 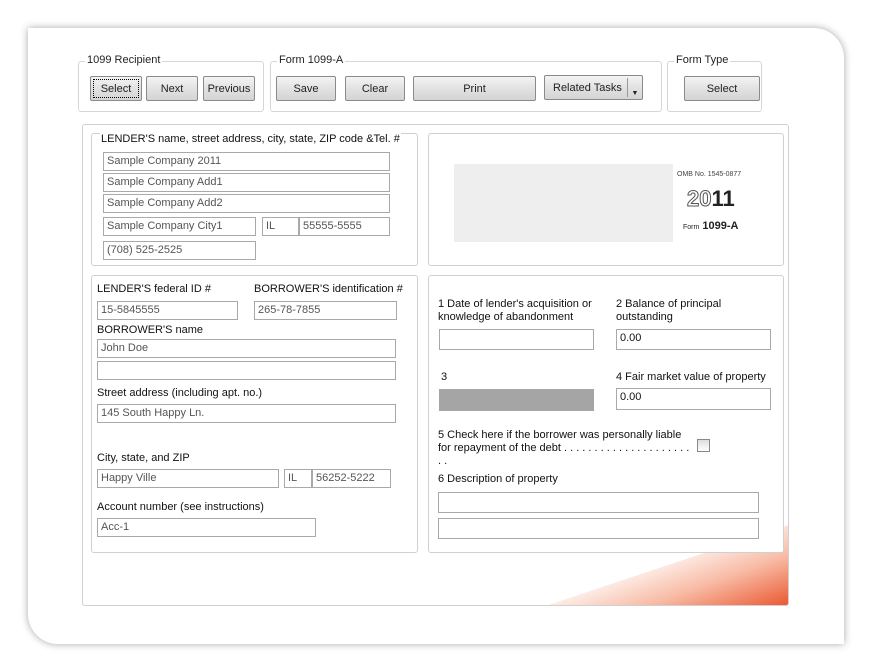 What do you see at coordinates (246, 161) in the screenshot?
I see `lender-name-input: Sample Company 2011` at bounding box center [246, 161].